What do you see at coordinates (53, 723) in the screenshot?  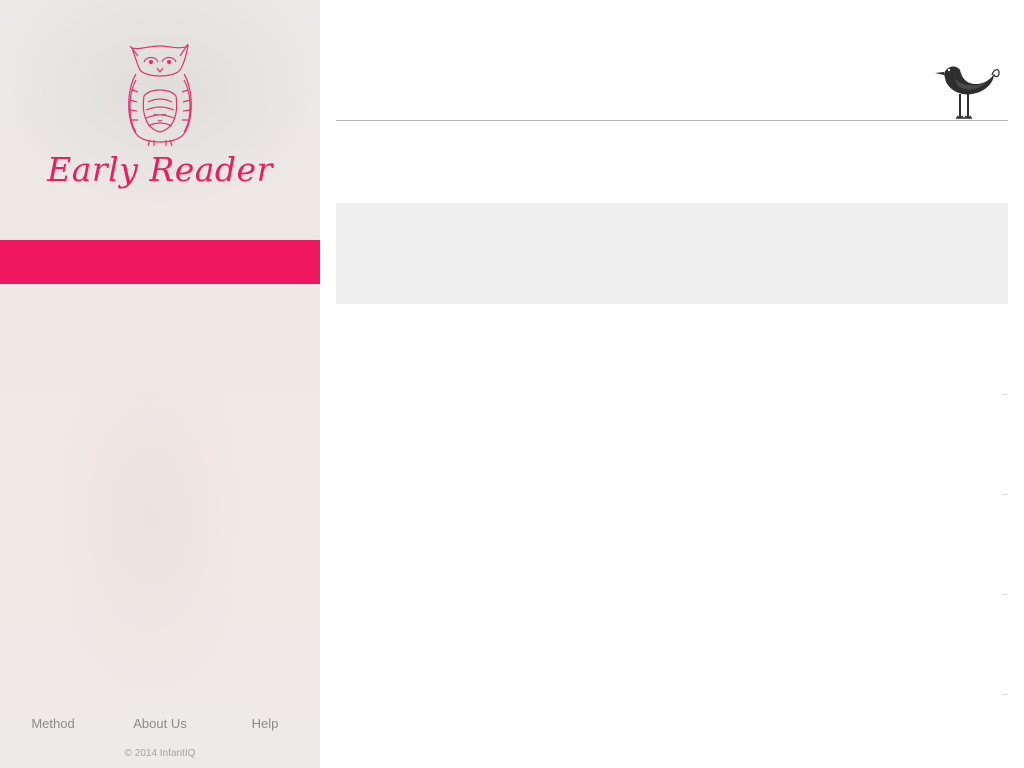 I see `footer-link-method: Method` at bounding box center [53, 723].